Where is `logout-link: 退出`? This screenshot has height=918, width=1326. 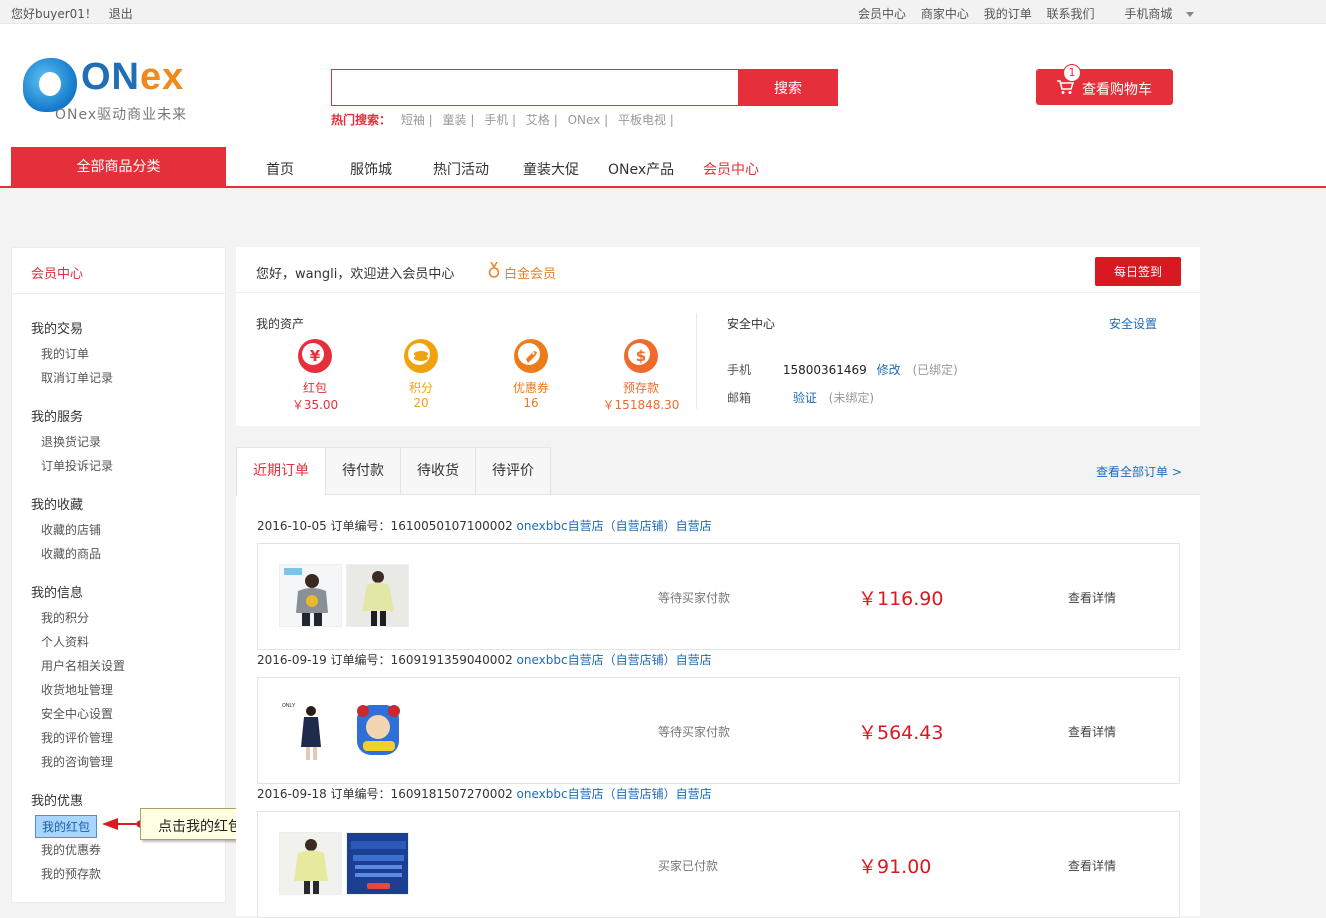
logout-link: 退出 is located at coordinates (121, 14).